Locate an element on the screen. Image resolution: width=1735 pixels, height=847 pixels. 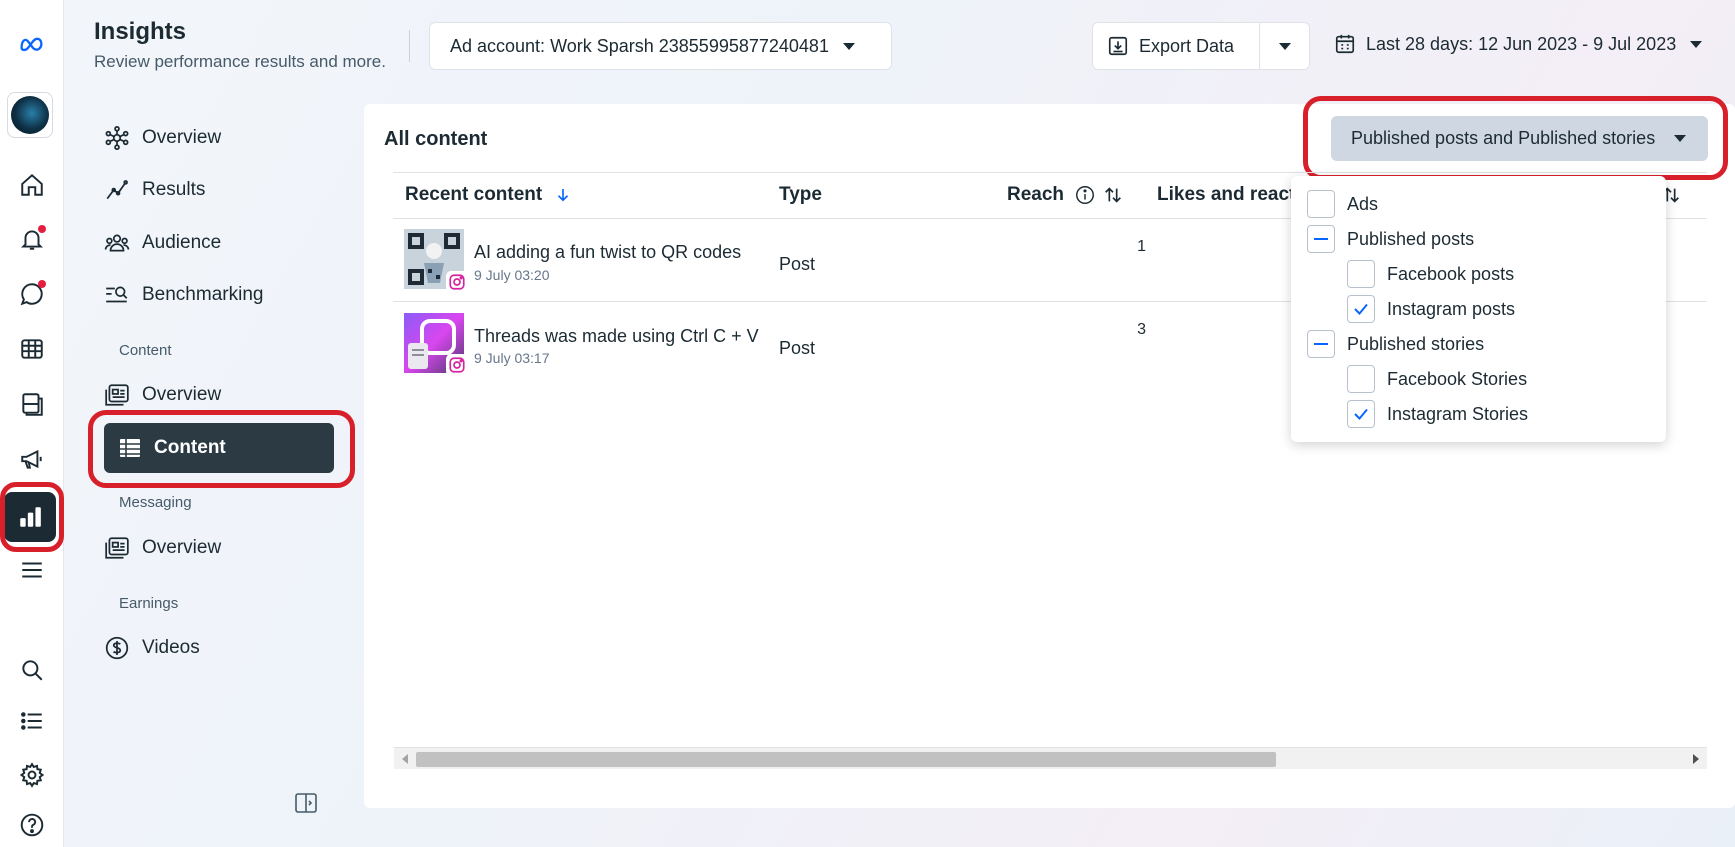
left-rail is located at coordinates (32, 423).